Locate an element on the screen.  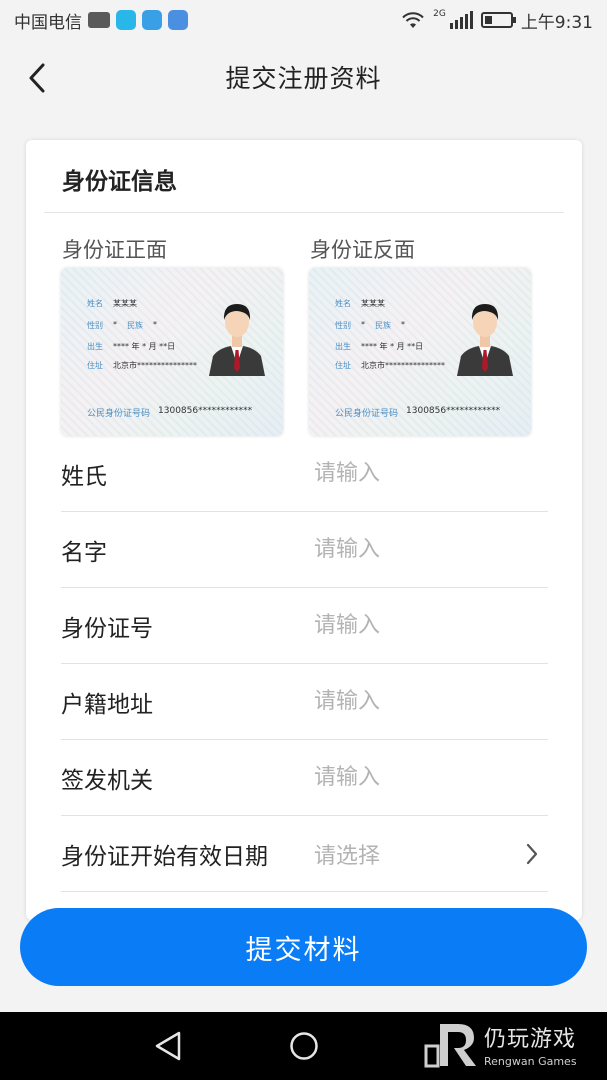
surname-input is located at coordinates (448, 473).